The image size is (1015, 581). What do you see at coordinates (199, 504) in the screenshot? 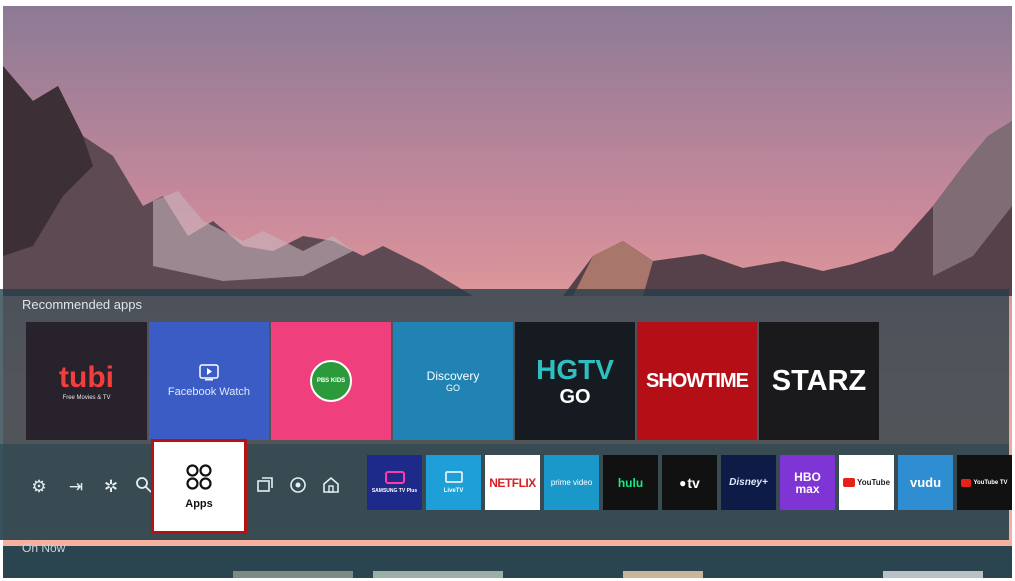
I see `apps-label: Apps` at bounding box center [199, 504].